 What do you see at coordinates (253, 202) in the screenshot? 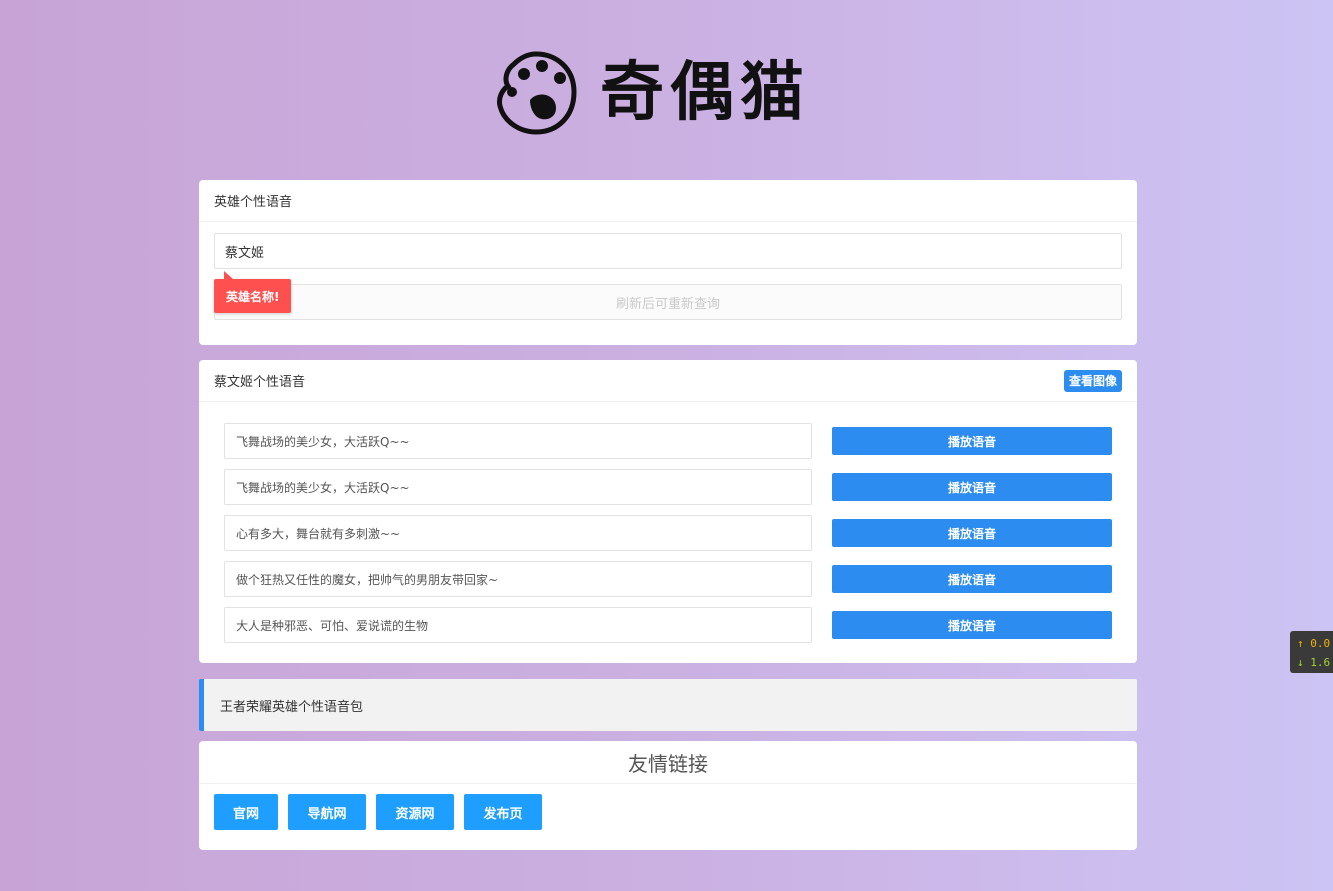
I see `search-card-title: 英雄个性语音` at bounding box center [253, 202].